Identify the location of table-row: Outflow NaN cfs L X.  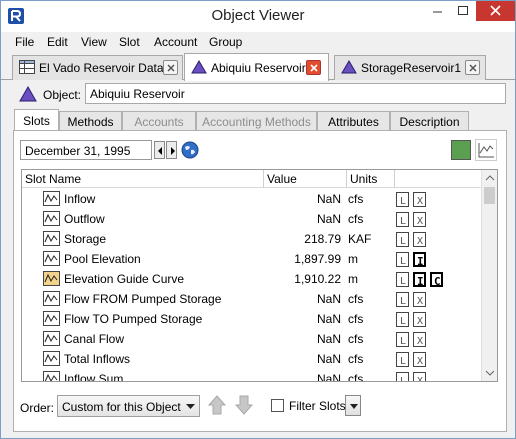
(251, 219).